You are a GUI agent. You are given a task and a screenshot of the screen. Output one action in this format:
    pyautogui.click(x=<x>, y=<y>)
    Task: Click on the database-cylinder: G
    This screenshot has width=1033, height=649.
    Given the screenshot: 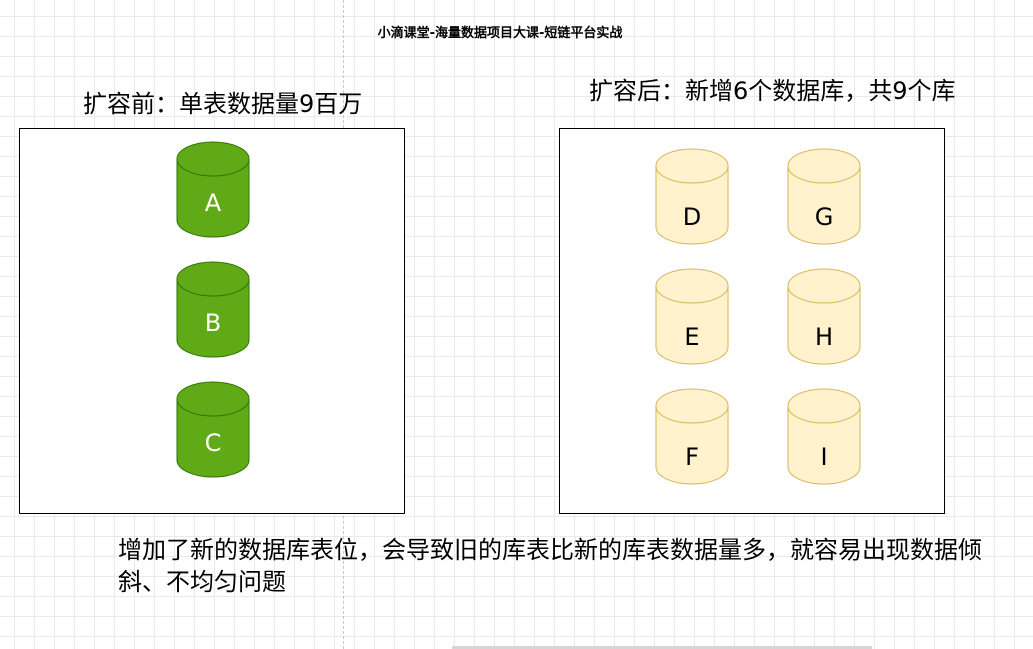 What is the action you would take?
    pyautogui.click(x=824, y=196)
    